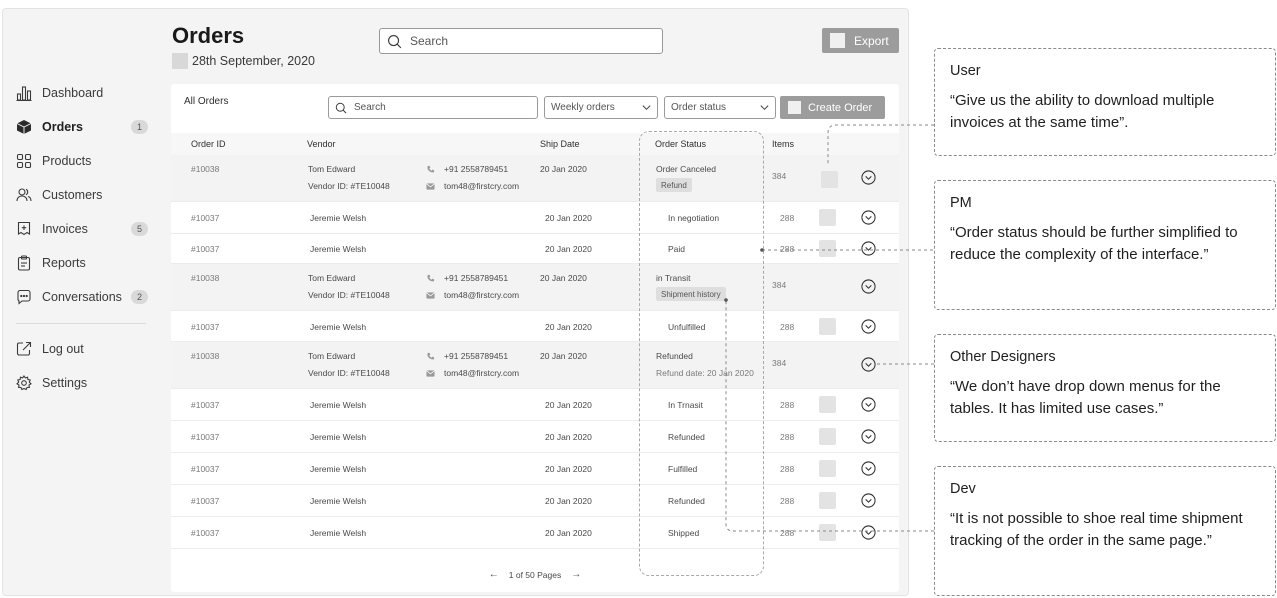 The width and height of the screenshot is (1277, 598). I want to click on table-row: #10037 Jeremie Welsh 20 Jan 2020 Paid 288, so click(535, 249).